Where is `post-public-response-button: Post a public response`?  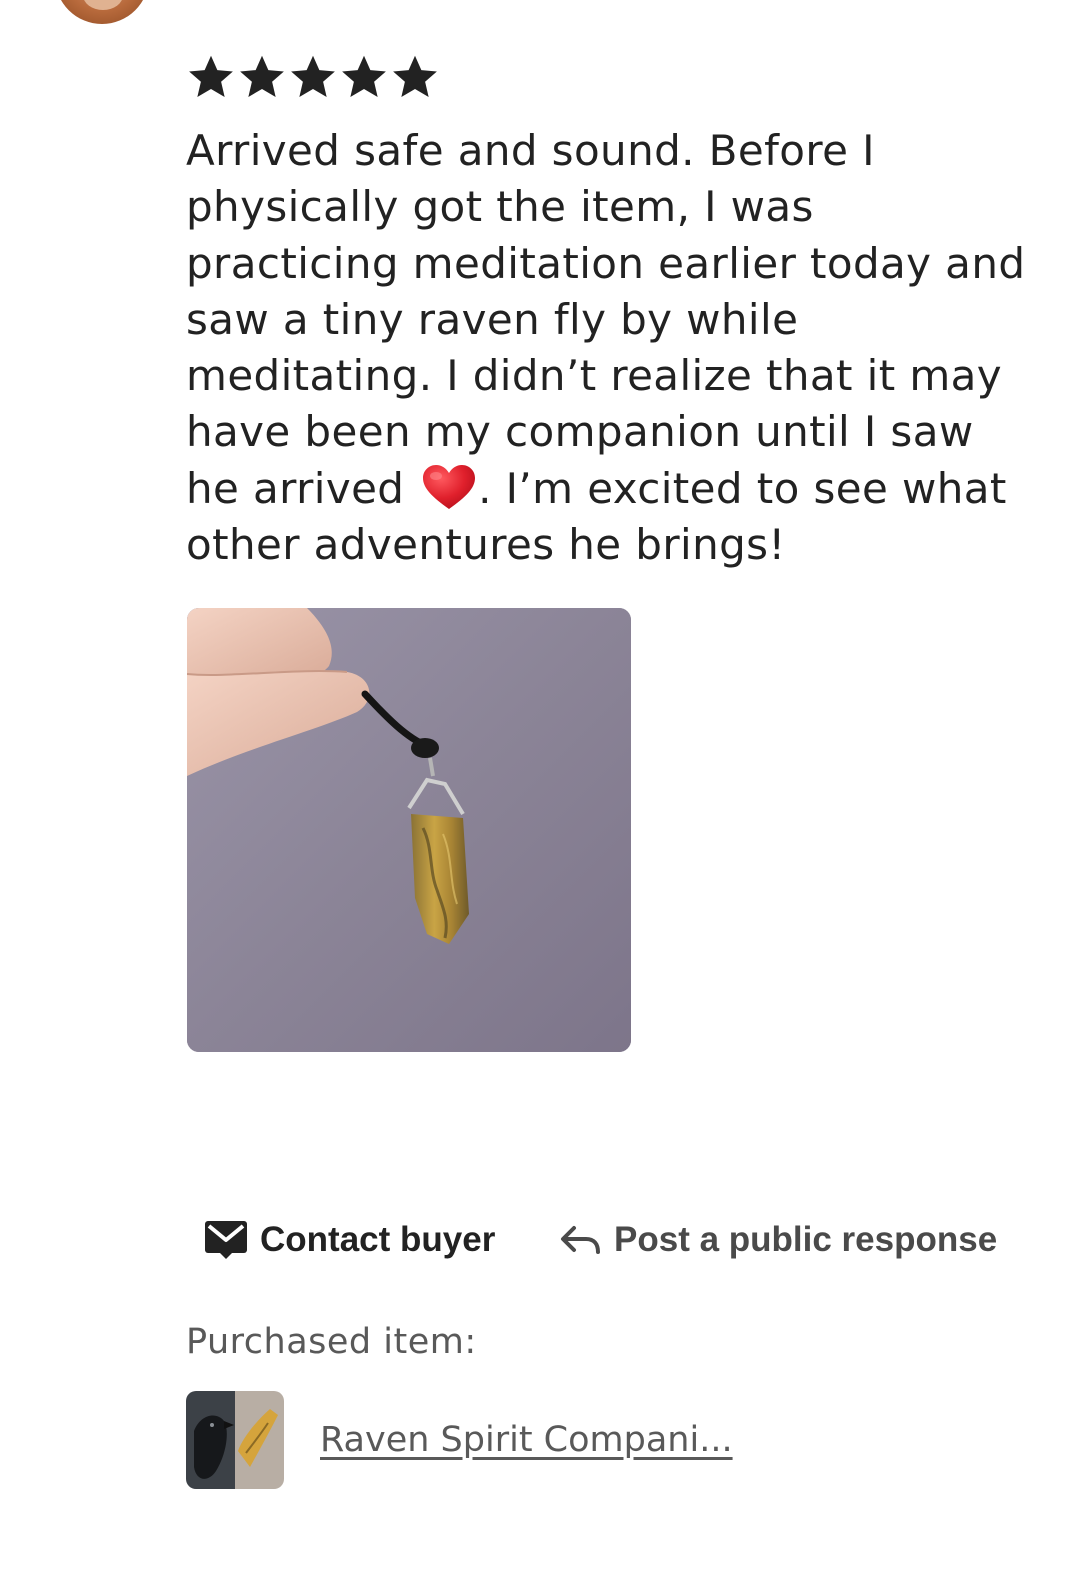 post-public-response-button: Post a public response is located at coordinates (777, 1240).